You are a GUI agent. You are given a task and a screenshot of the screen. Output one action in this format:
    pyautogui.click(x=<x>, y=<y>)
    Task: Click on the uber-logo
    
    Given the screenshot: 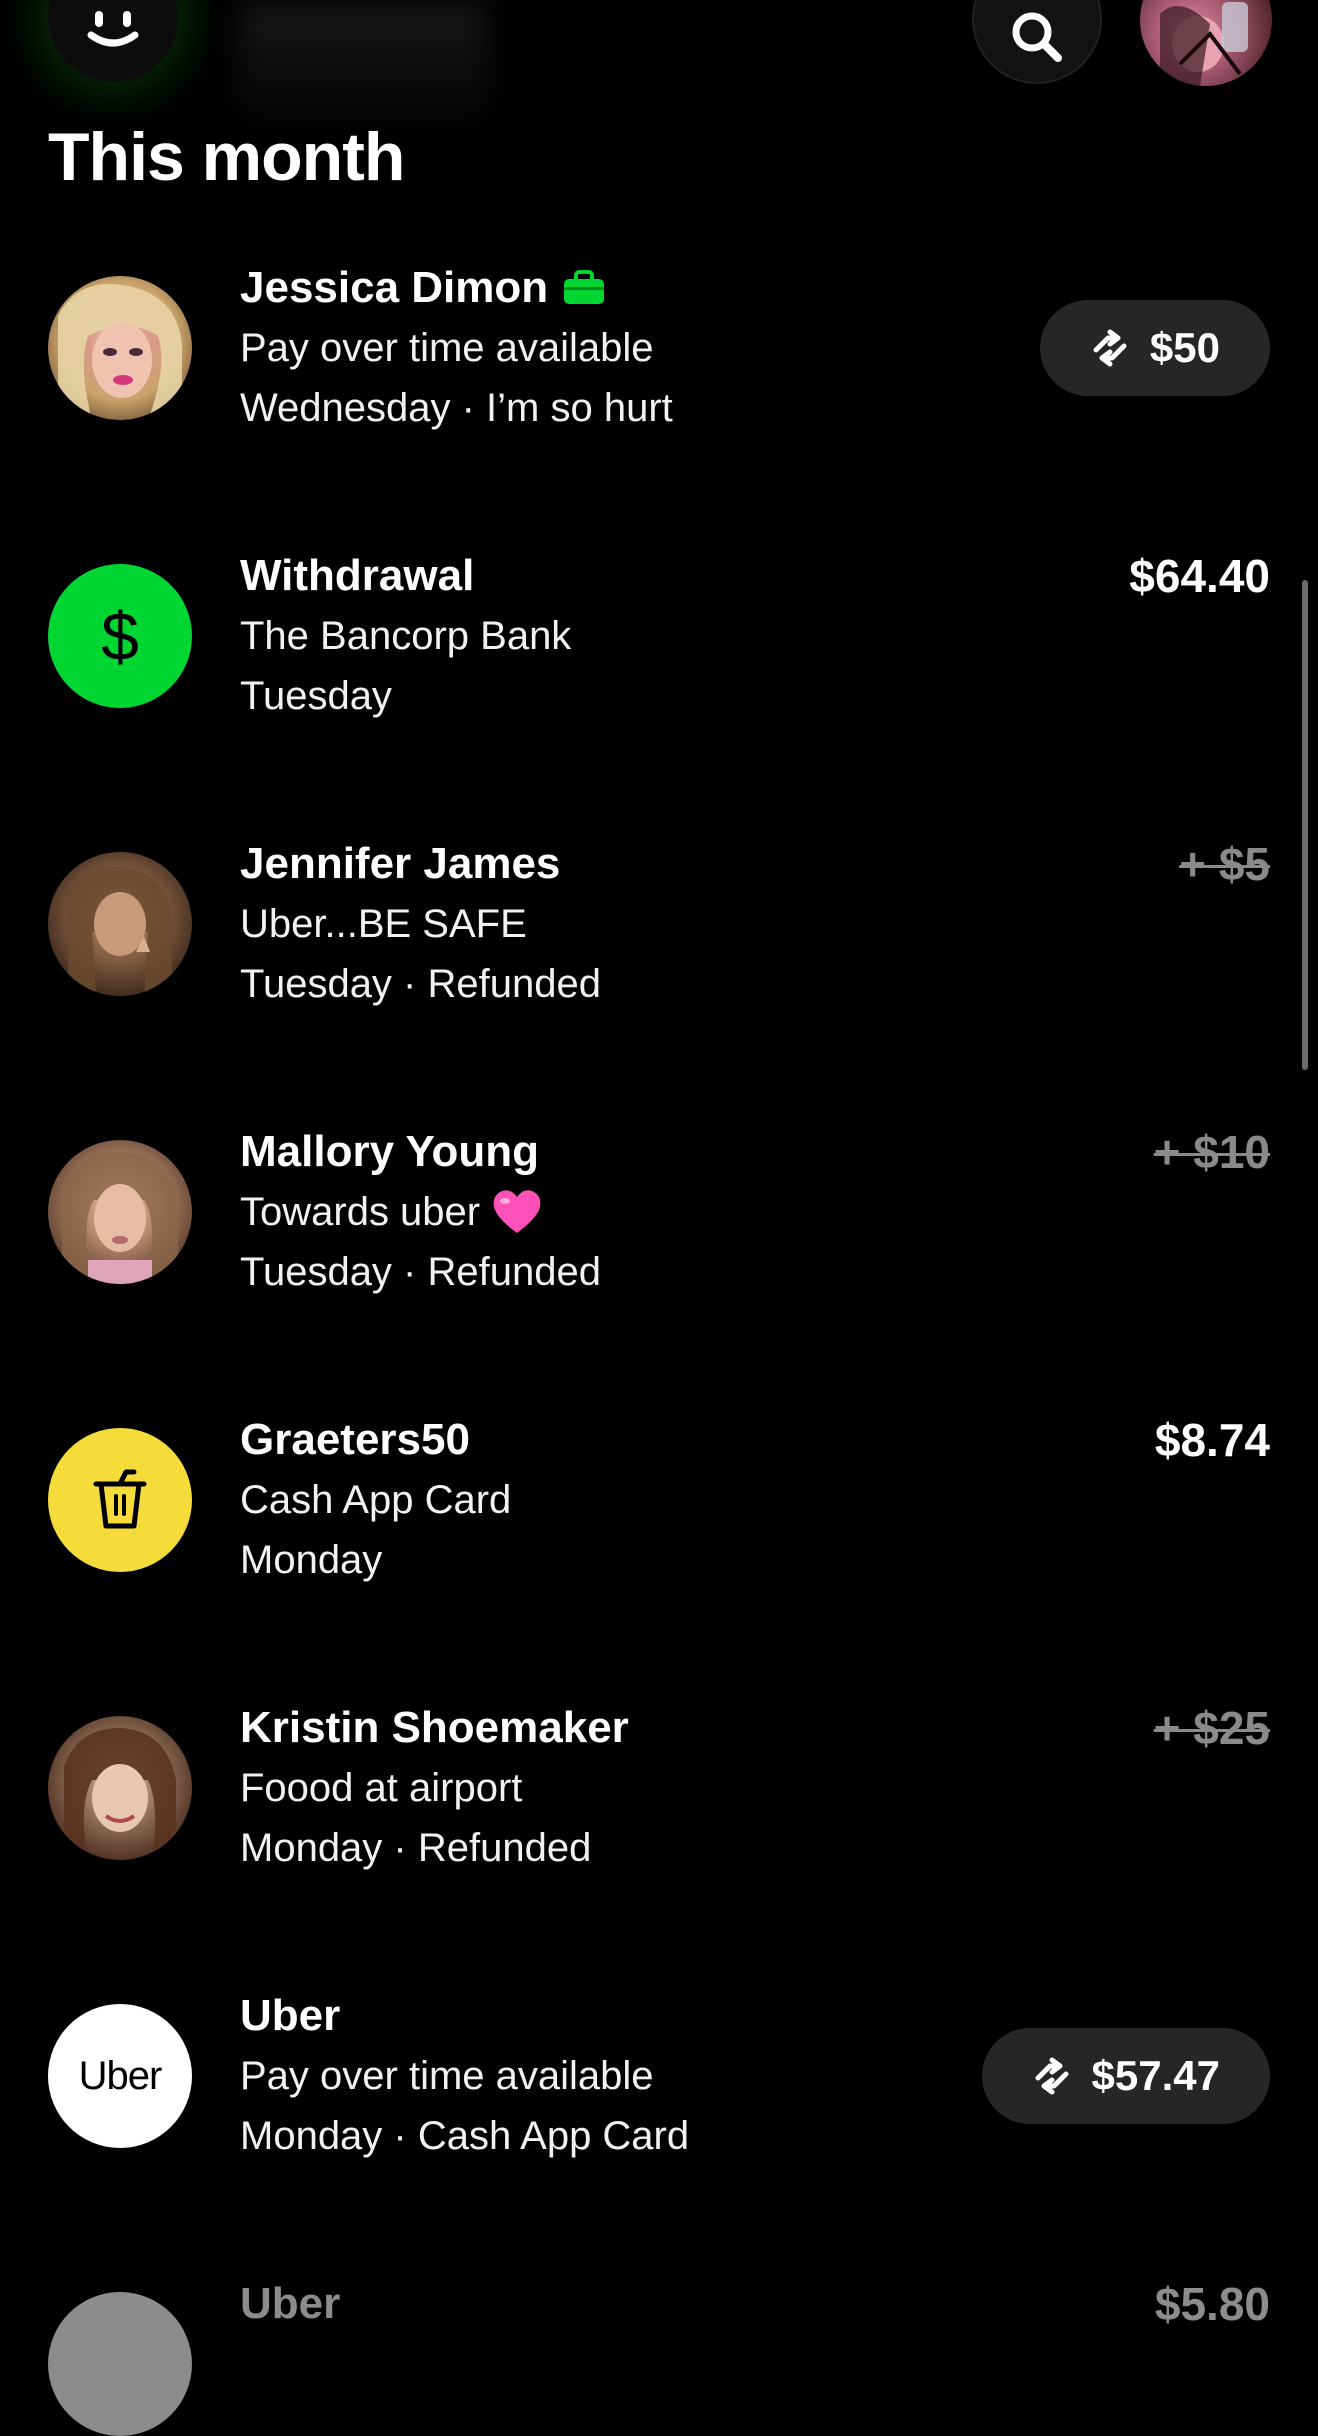 What is the action you would take?
    pyautogui.click(x=120, y=2364)
    